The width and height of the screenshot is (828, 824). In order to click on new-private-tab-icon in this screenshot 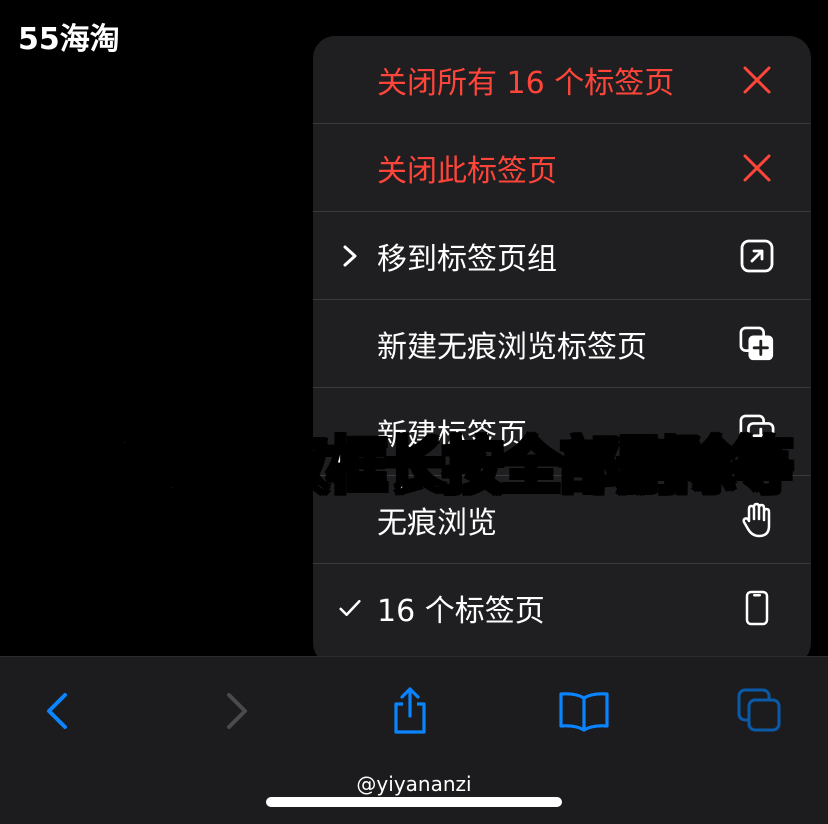, I will do `click(757, 344)`.